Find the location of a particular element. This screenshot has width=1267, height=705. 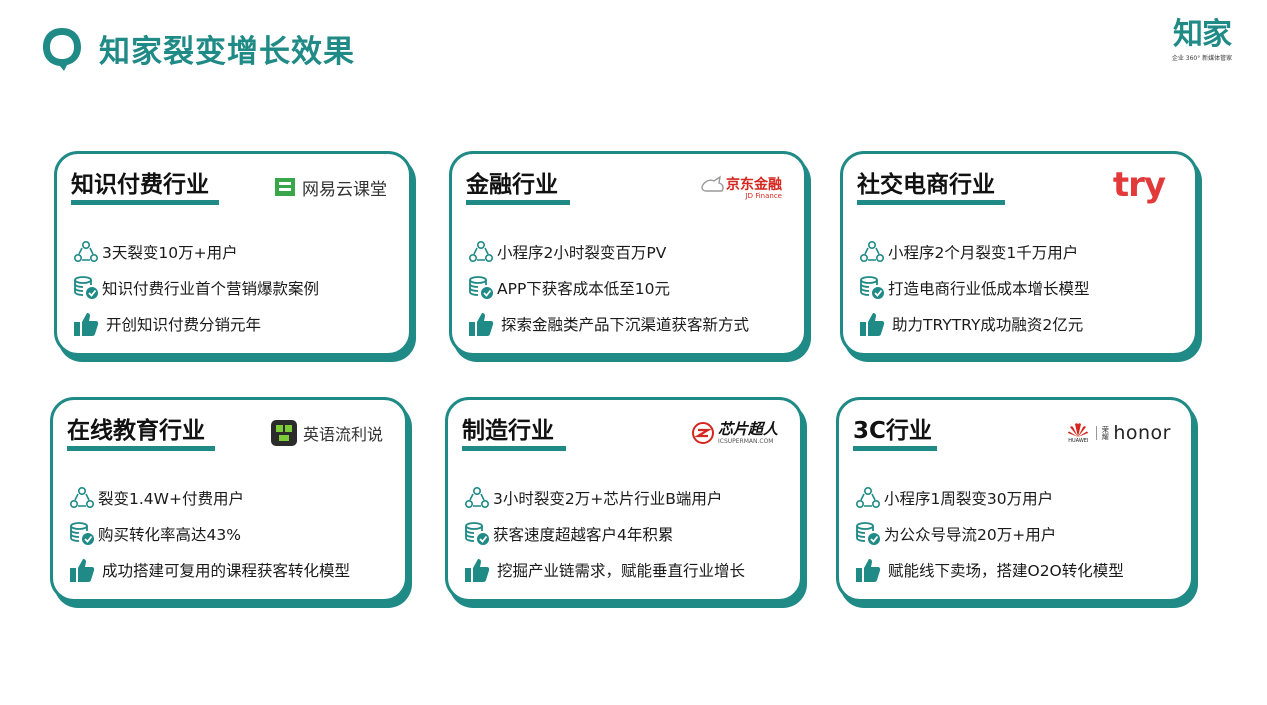

jd-finance-logo: 京东金融 JD Finance is located at coordinates (741, 187).